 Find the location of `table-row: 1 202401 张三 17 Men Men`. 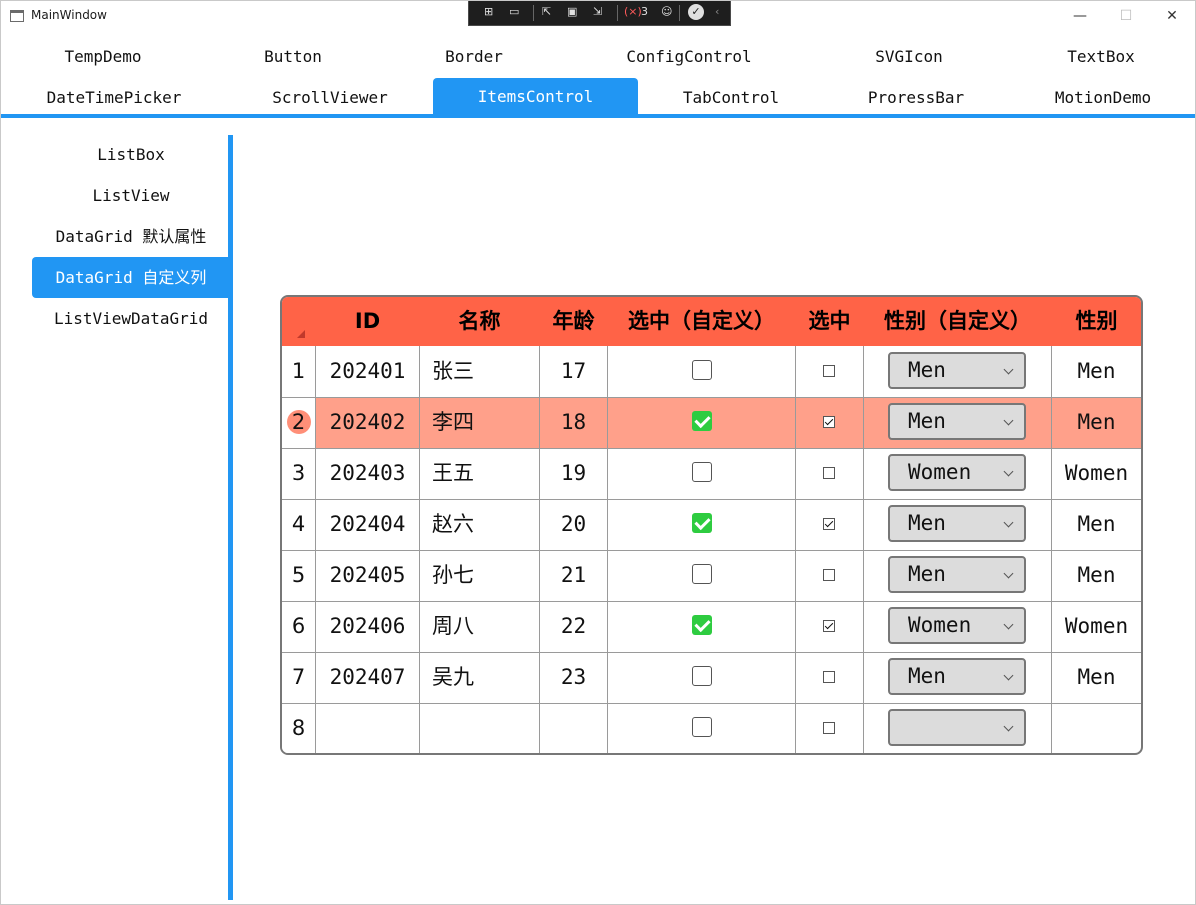

table-row: 1 202401 张三 17 Men Men is located at coordinates (711, 371).